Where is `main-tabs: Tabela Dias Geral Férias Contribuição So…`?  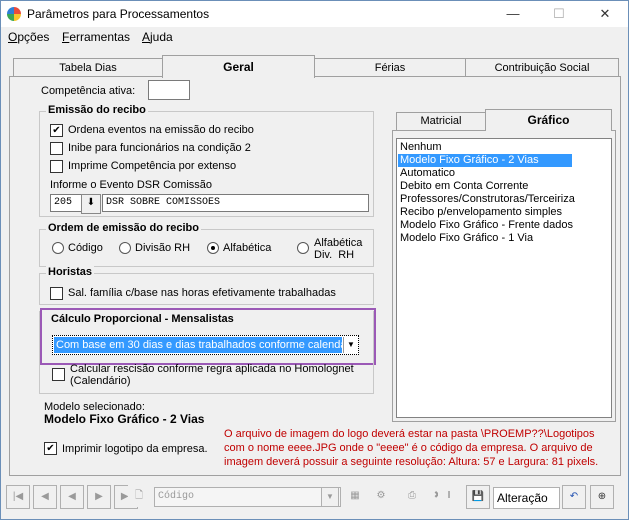 main-tabs: Tabela Dias Geral Férias Contribuição So… is located at coordinates (315, 66).